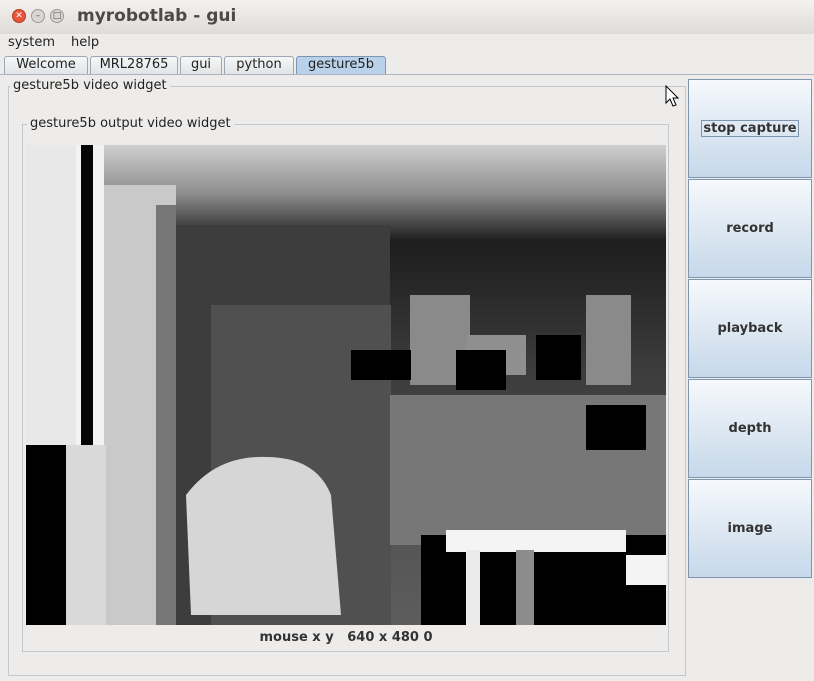 This screenshot has height=681, width=814. I want to click on minimize-icon: –, so click(38, 16).